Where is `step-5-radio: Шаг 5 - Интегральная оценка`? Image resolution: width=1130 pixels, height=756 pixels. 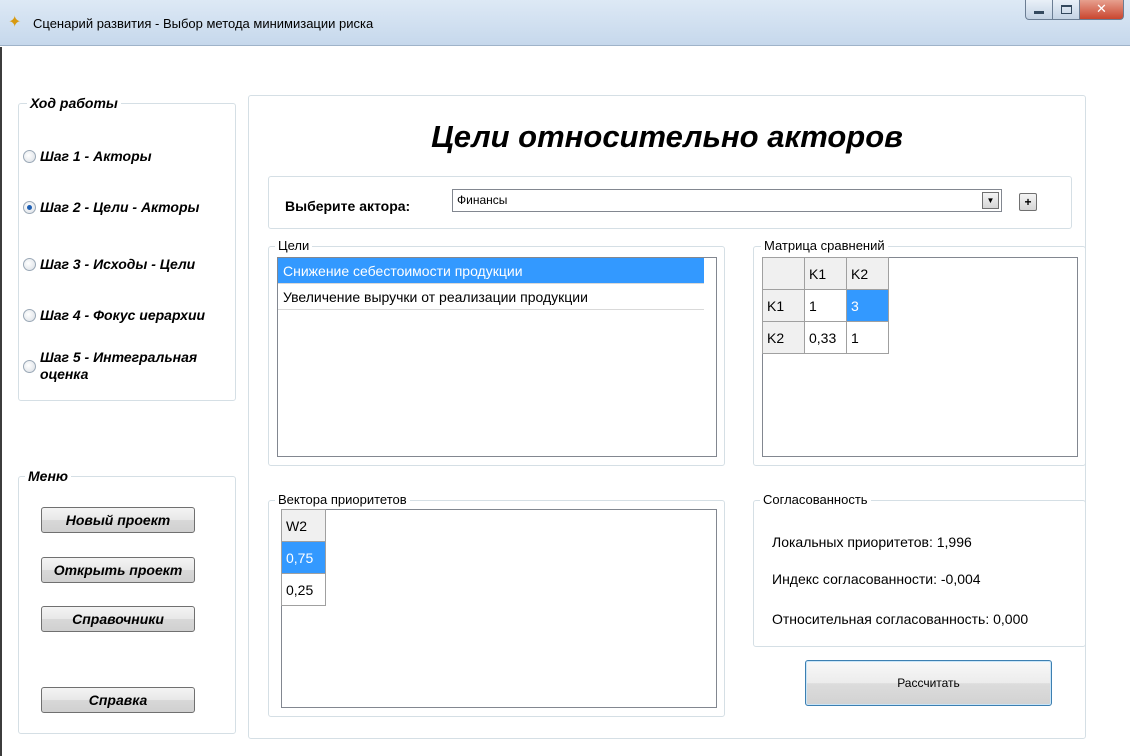
step-5-radio: Шаг 5 - Интегральная оценка is located at coordinates (123, 366).